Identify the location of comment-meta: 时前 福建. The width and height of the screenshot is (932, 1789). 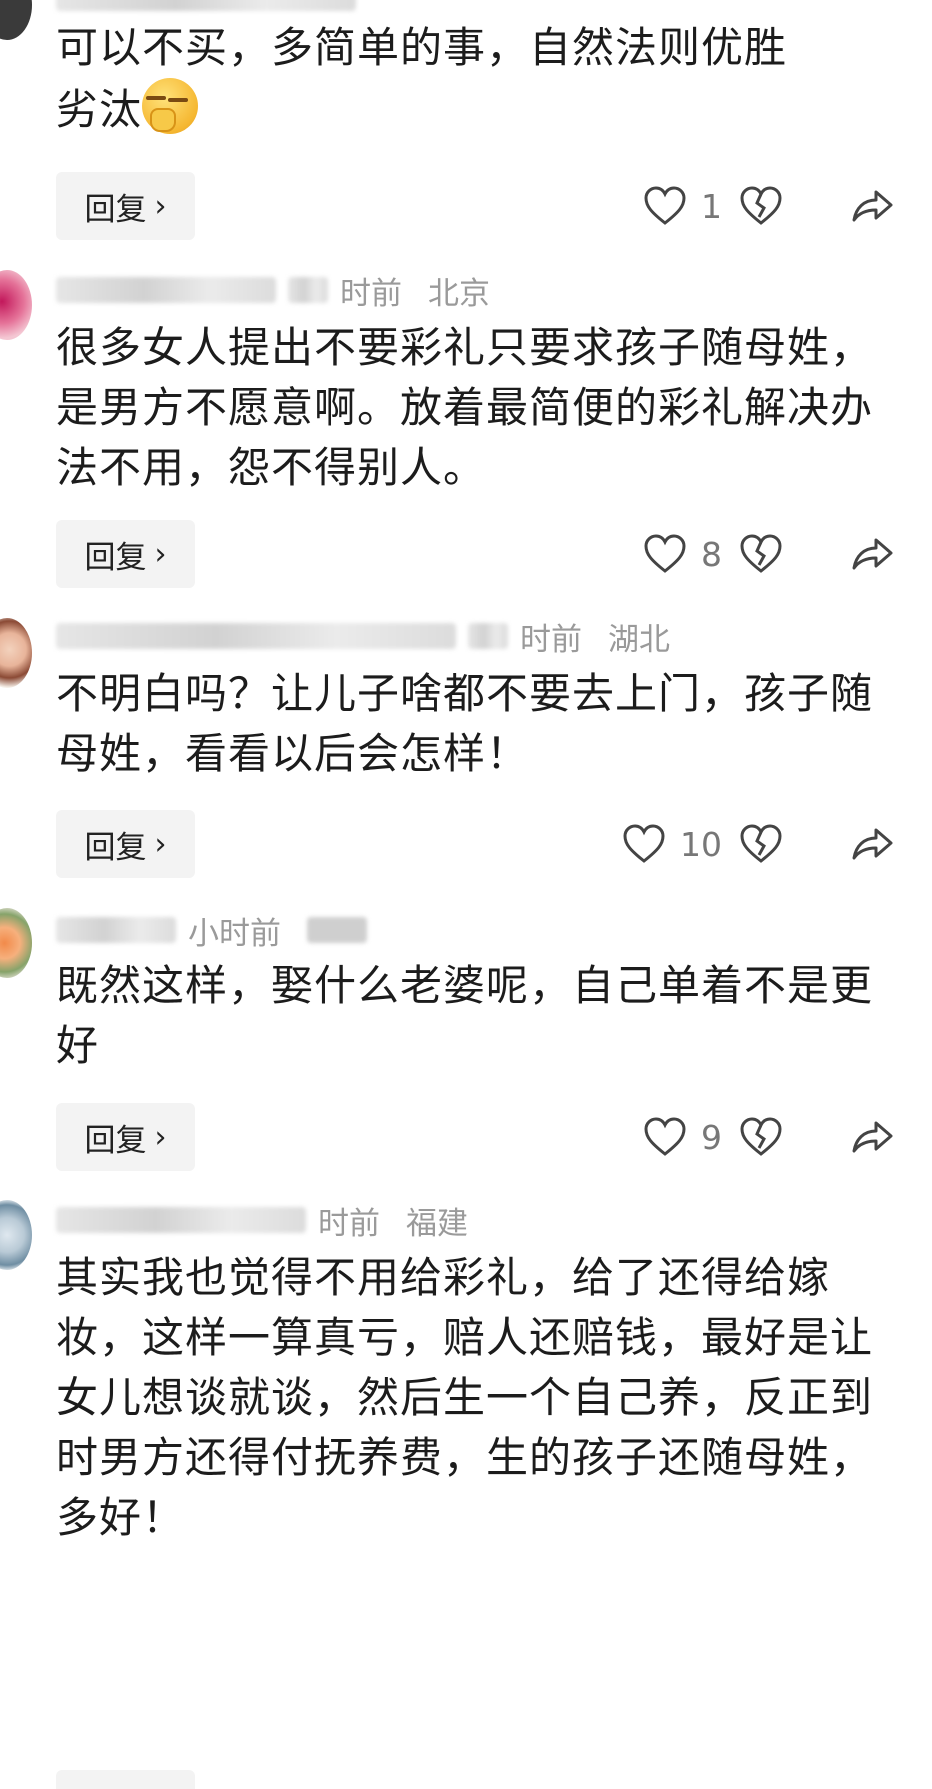
(262, 1221).